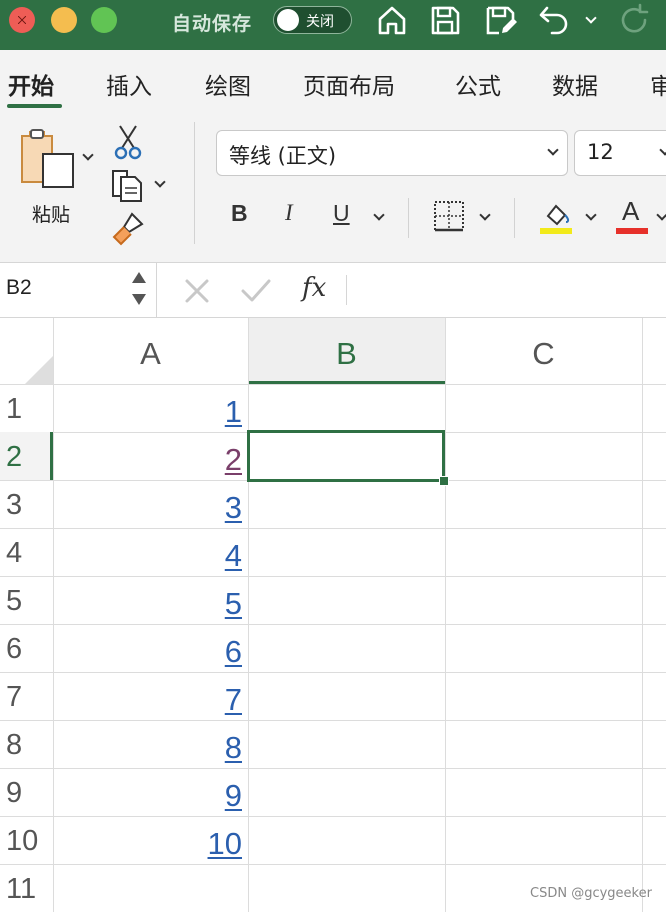 The image size is (666, 912). I want to click on row-header-8: 8, so click(26, 744).